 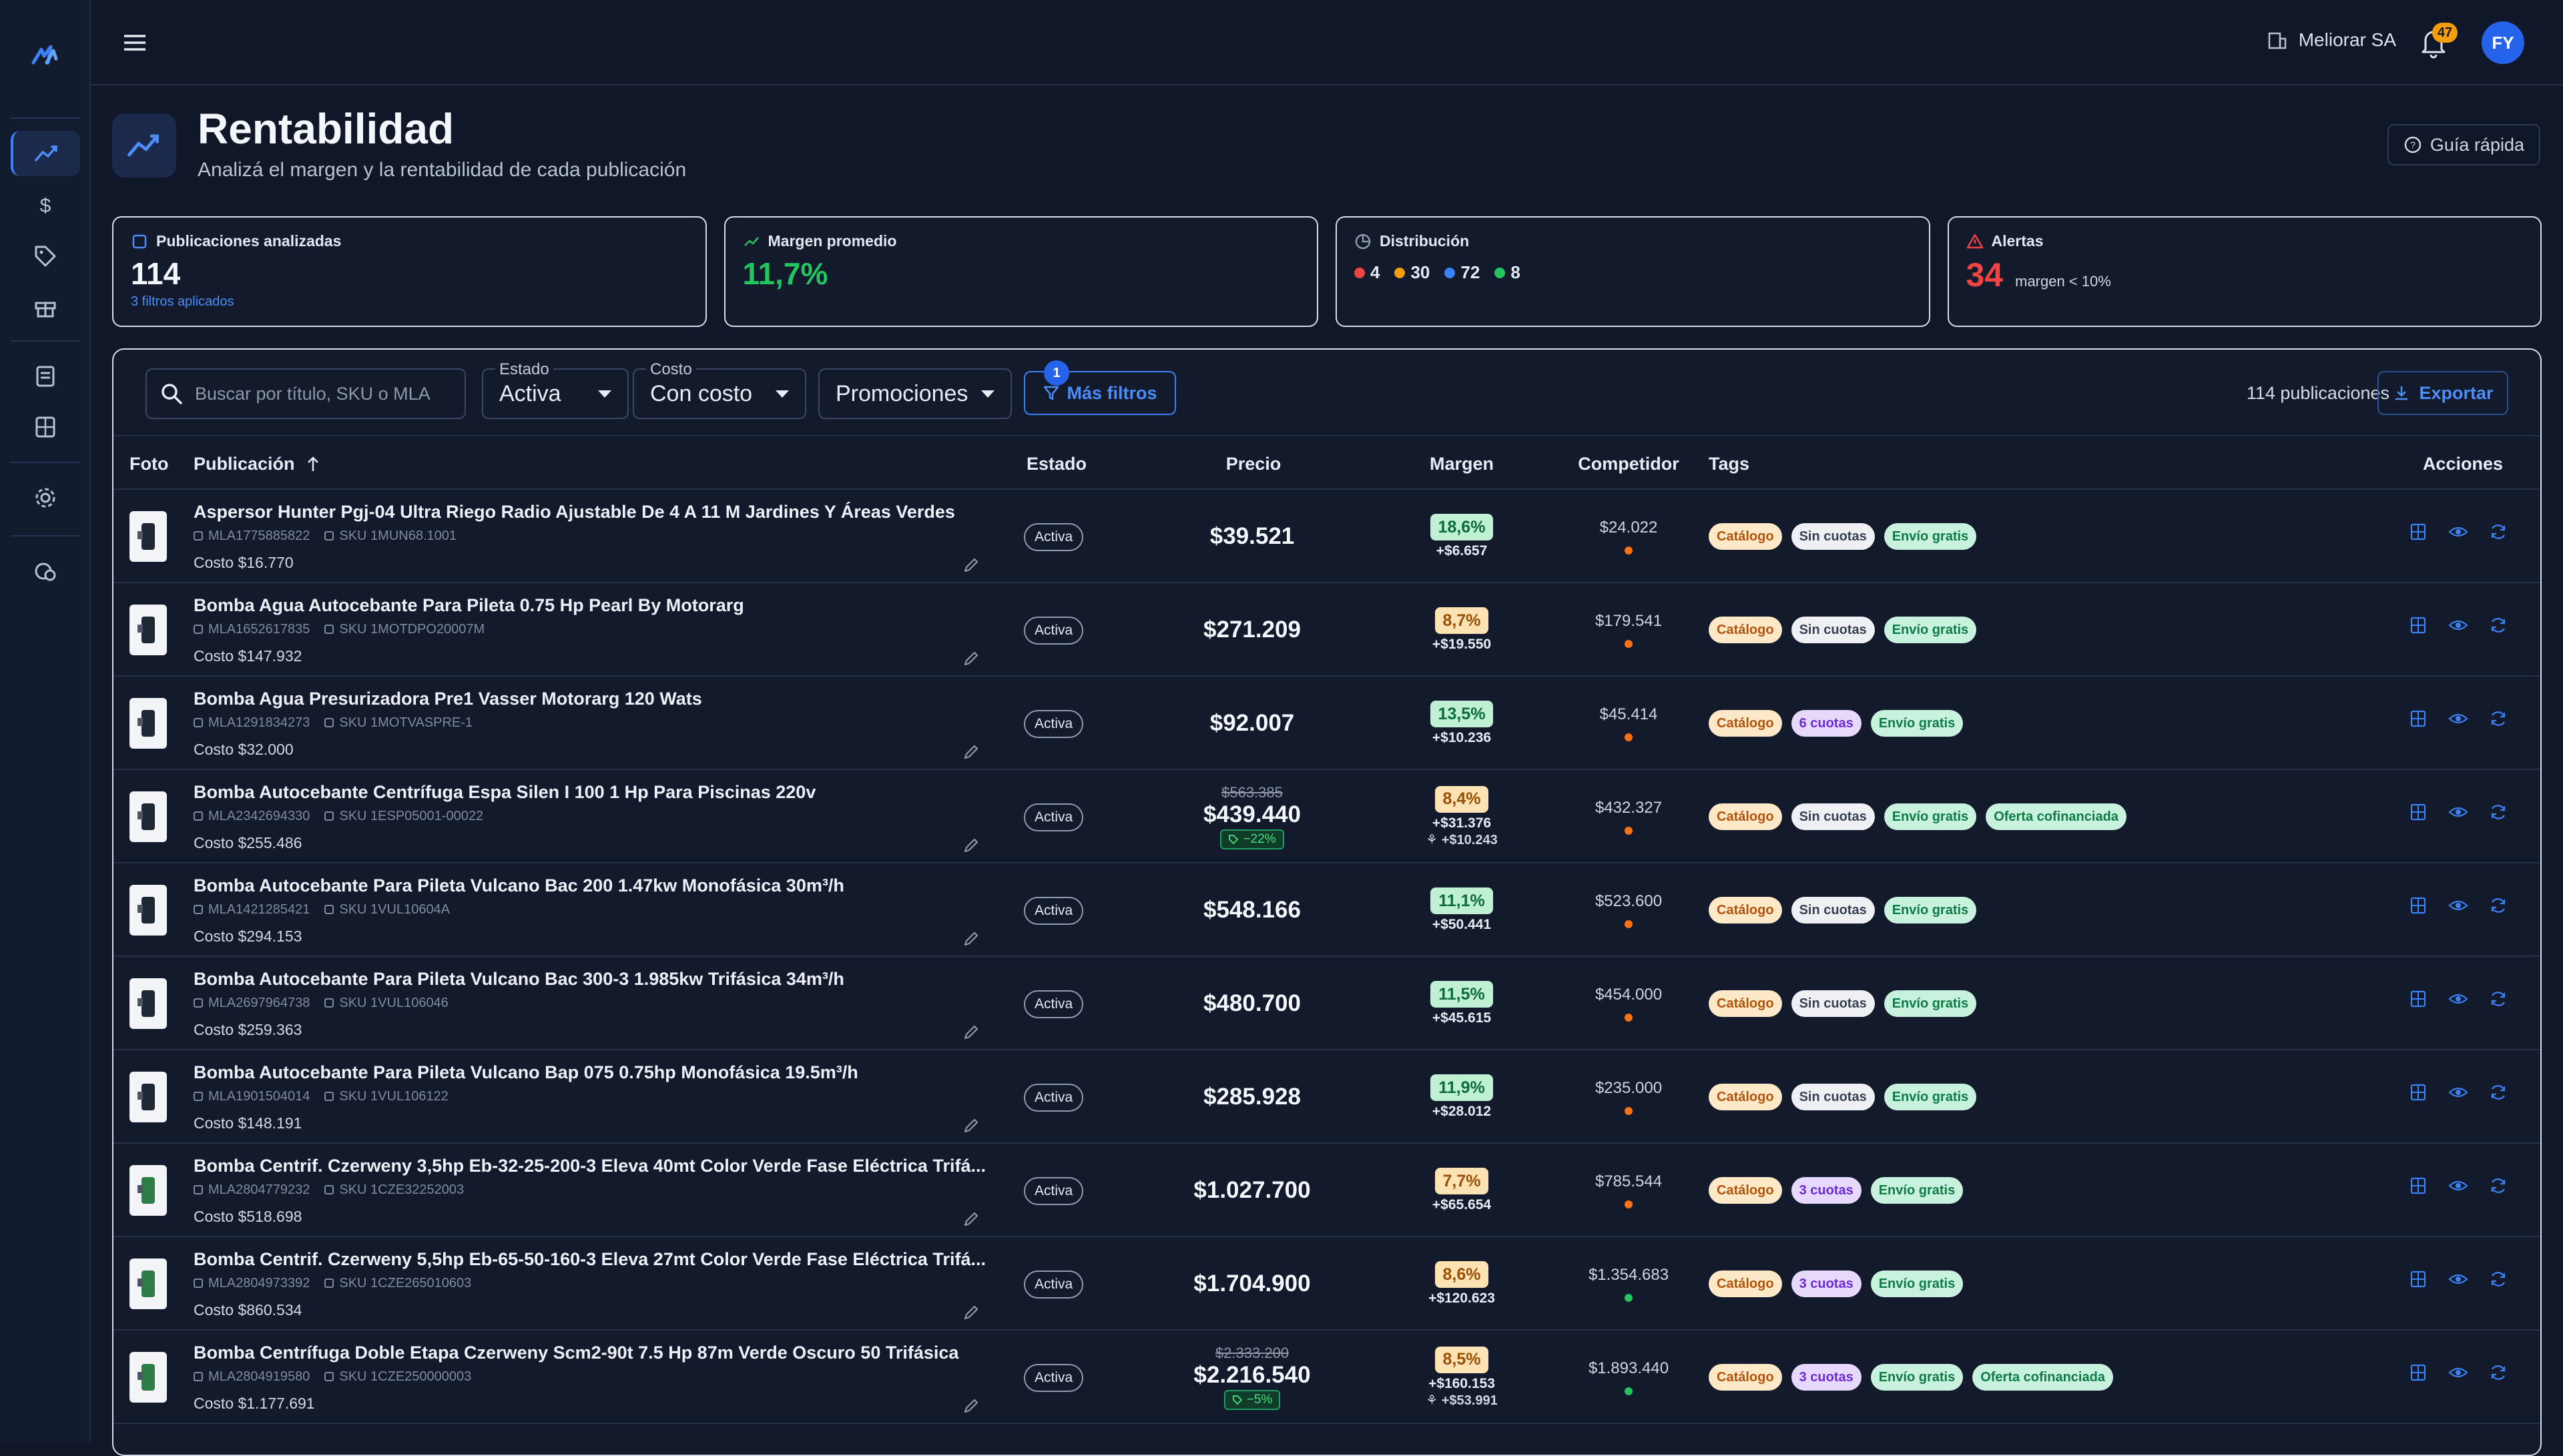 What do you see at coordinates (45, 55) in the screenshot?
I see `app-logo-icon` at bounding box center [45, 55].